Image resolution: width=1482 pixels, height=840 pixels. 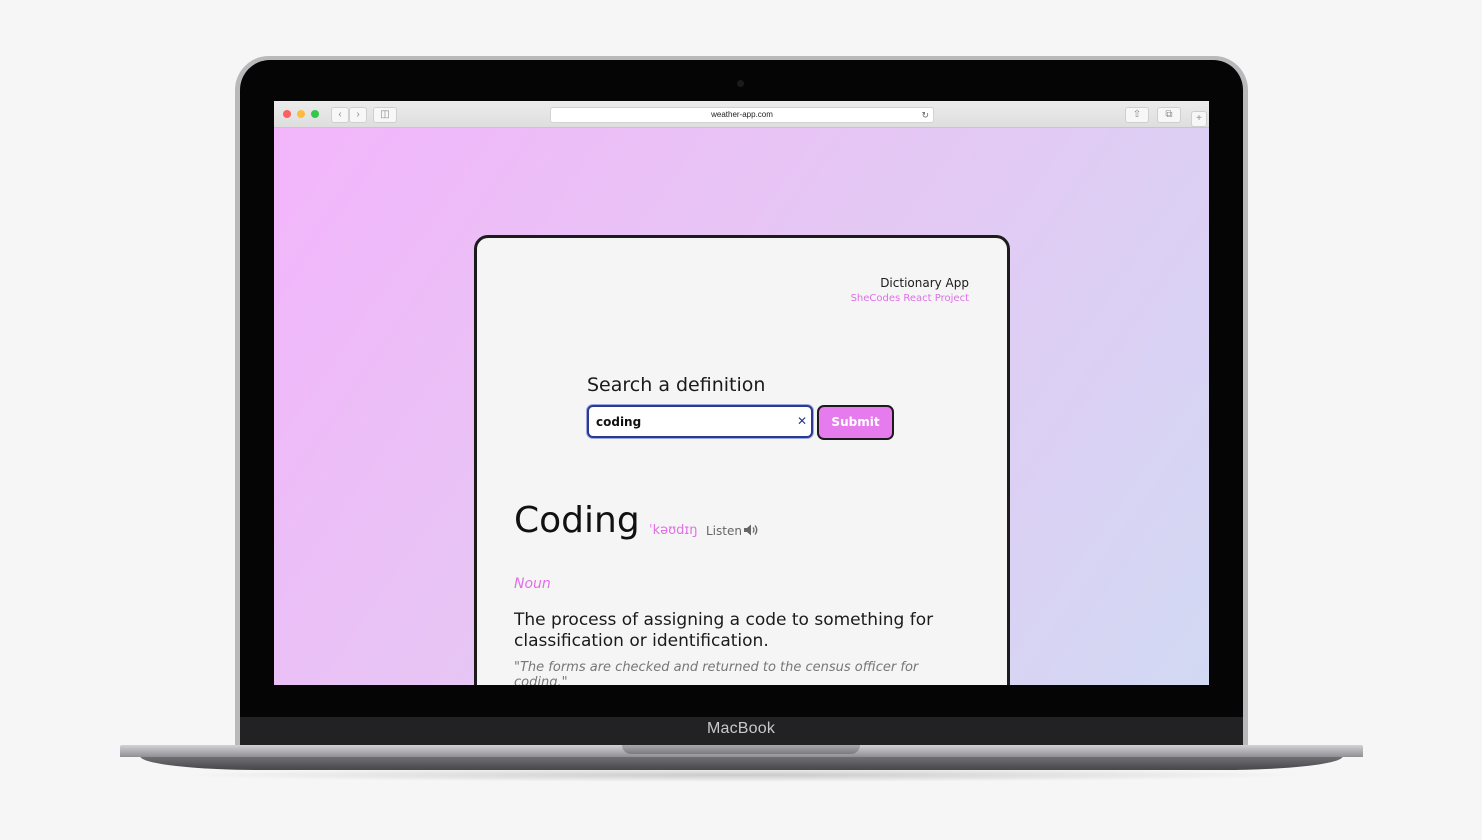 I want to click on search-field: ✕, so click(x=700, y=421).